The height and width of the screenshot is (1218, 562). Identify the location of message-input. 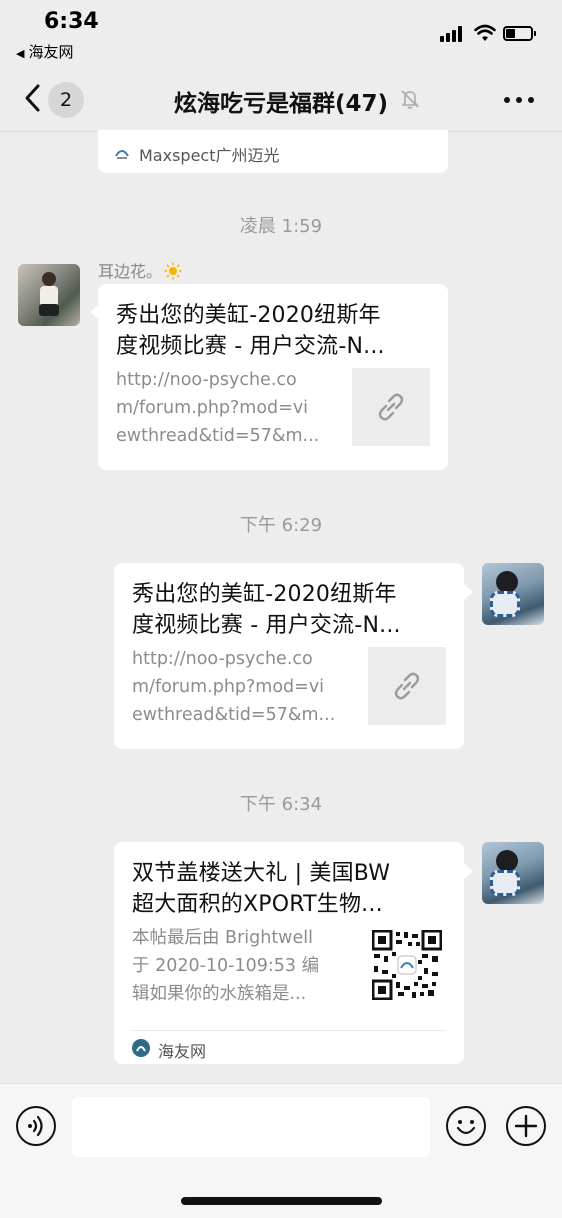
(251, 1127).